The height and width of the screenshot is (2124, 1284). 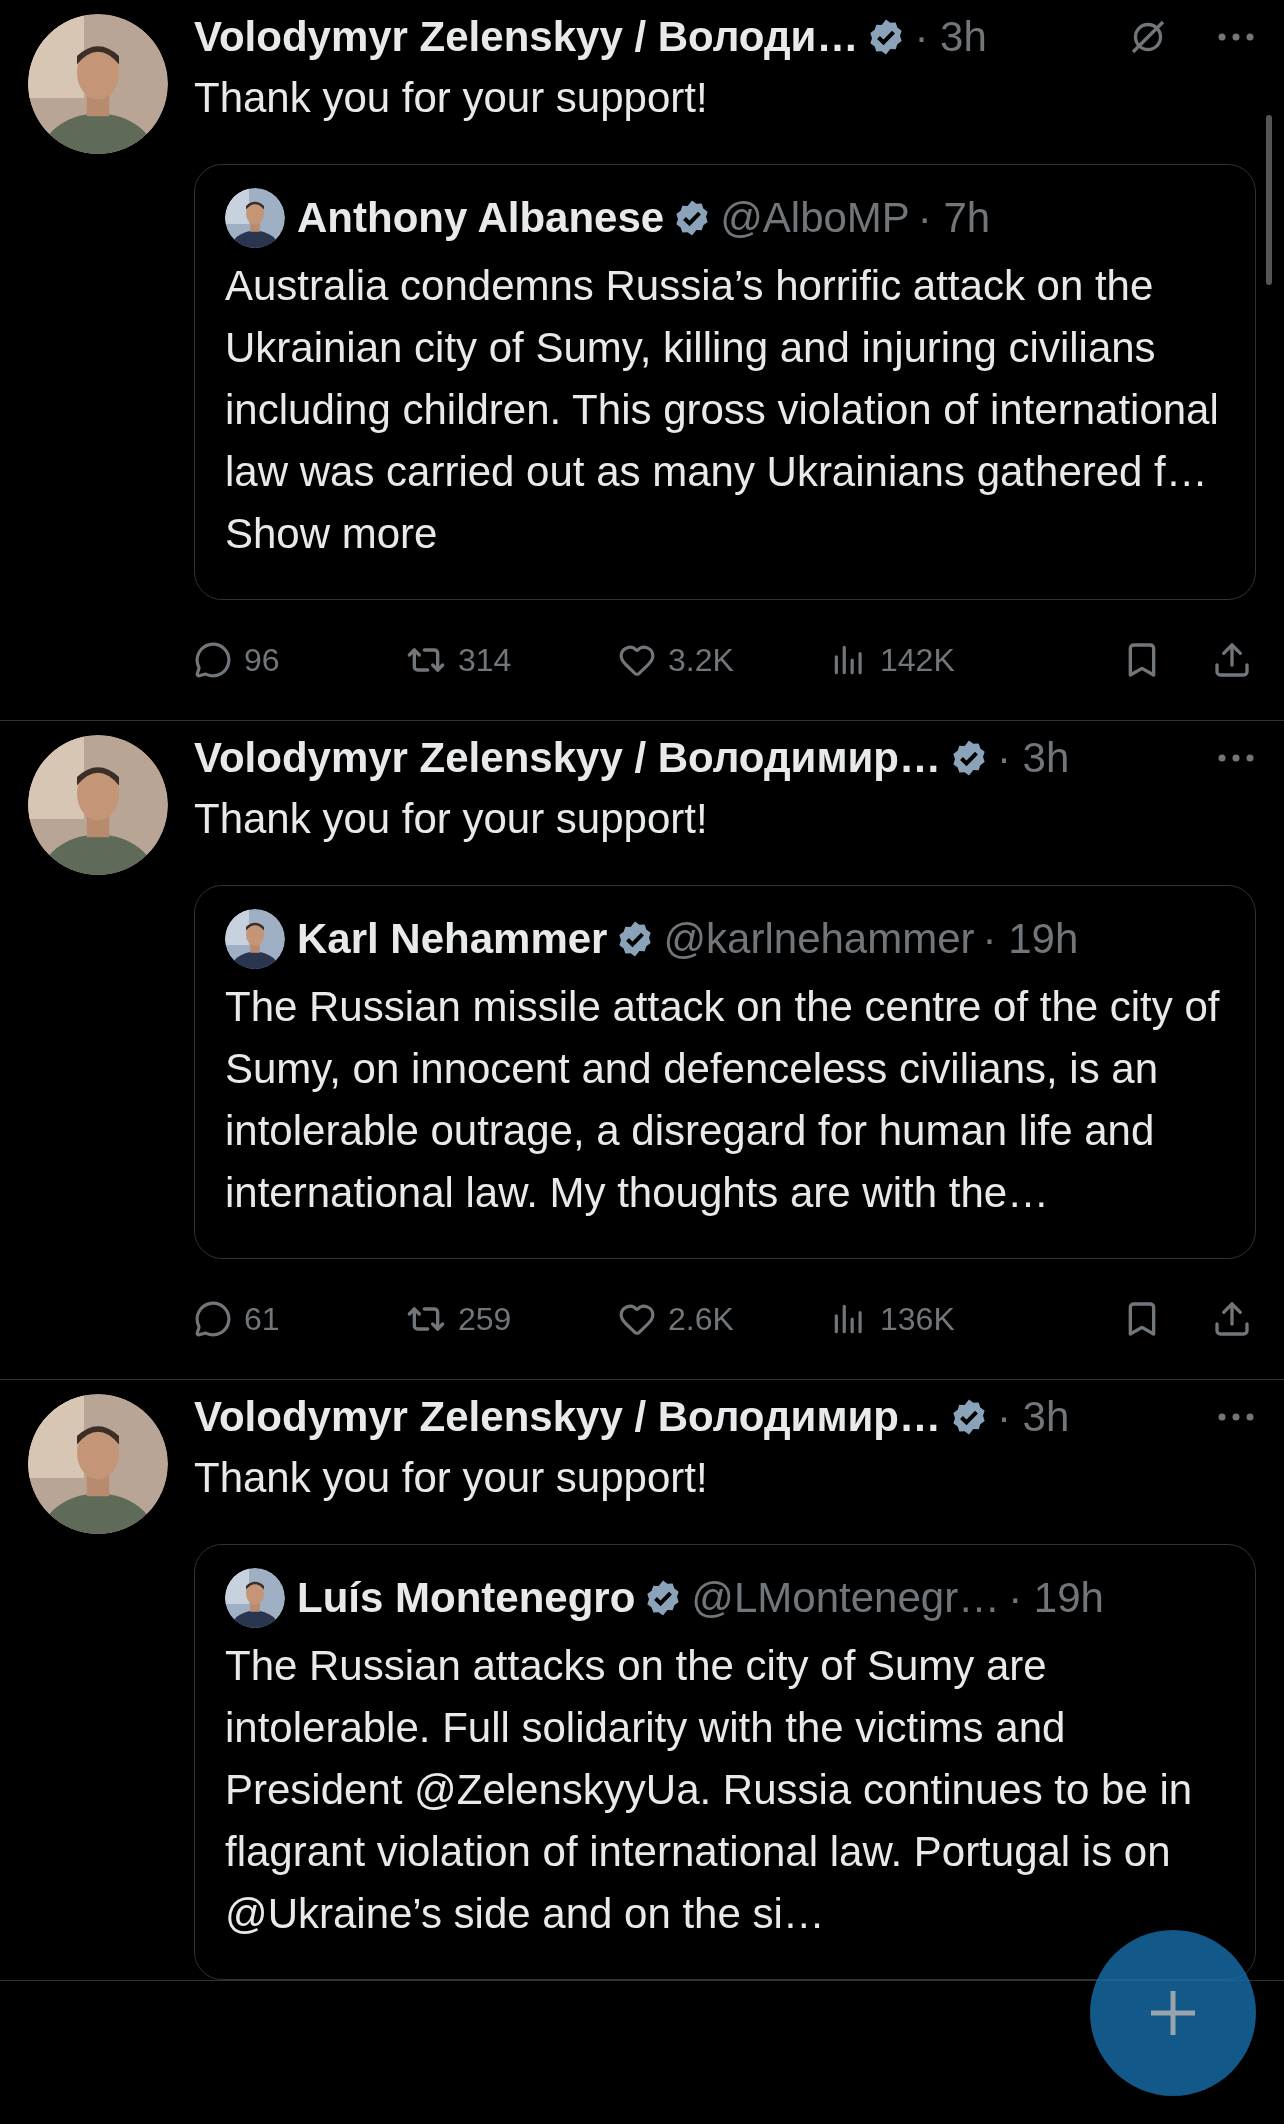 What do you see at coordinates (485, 660) in the screenshot?
I see `repost-count: 314` at bounding box center [485, 660].